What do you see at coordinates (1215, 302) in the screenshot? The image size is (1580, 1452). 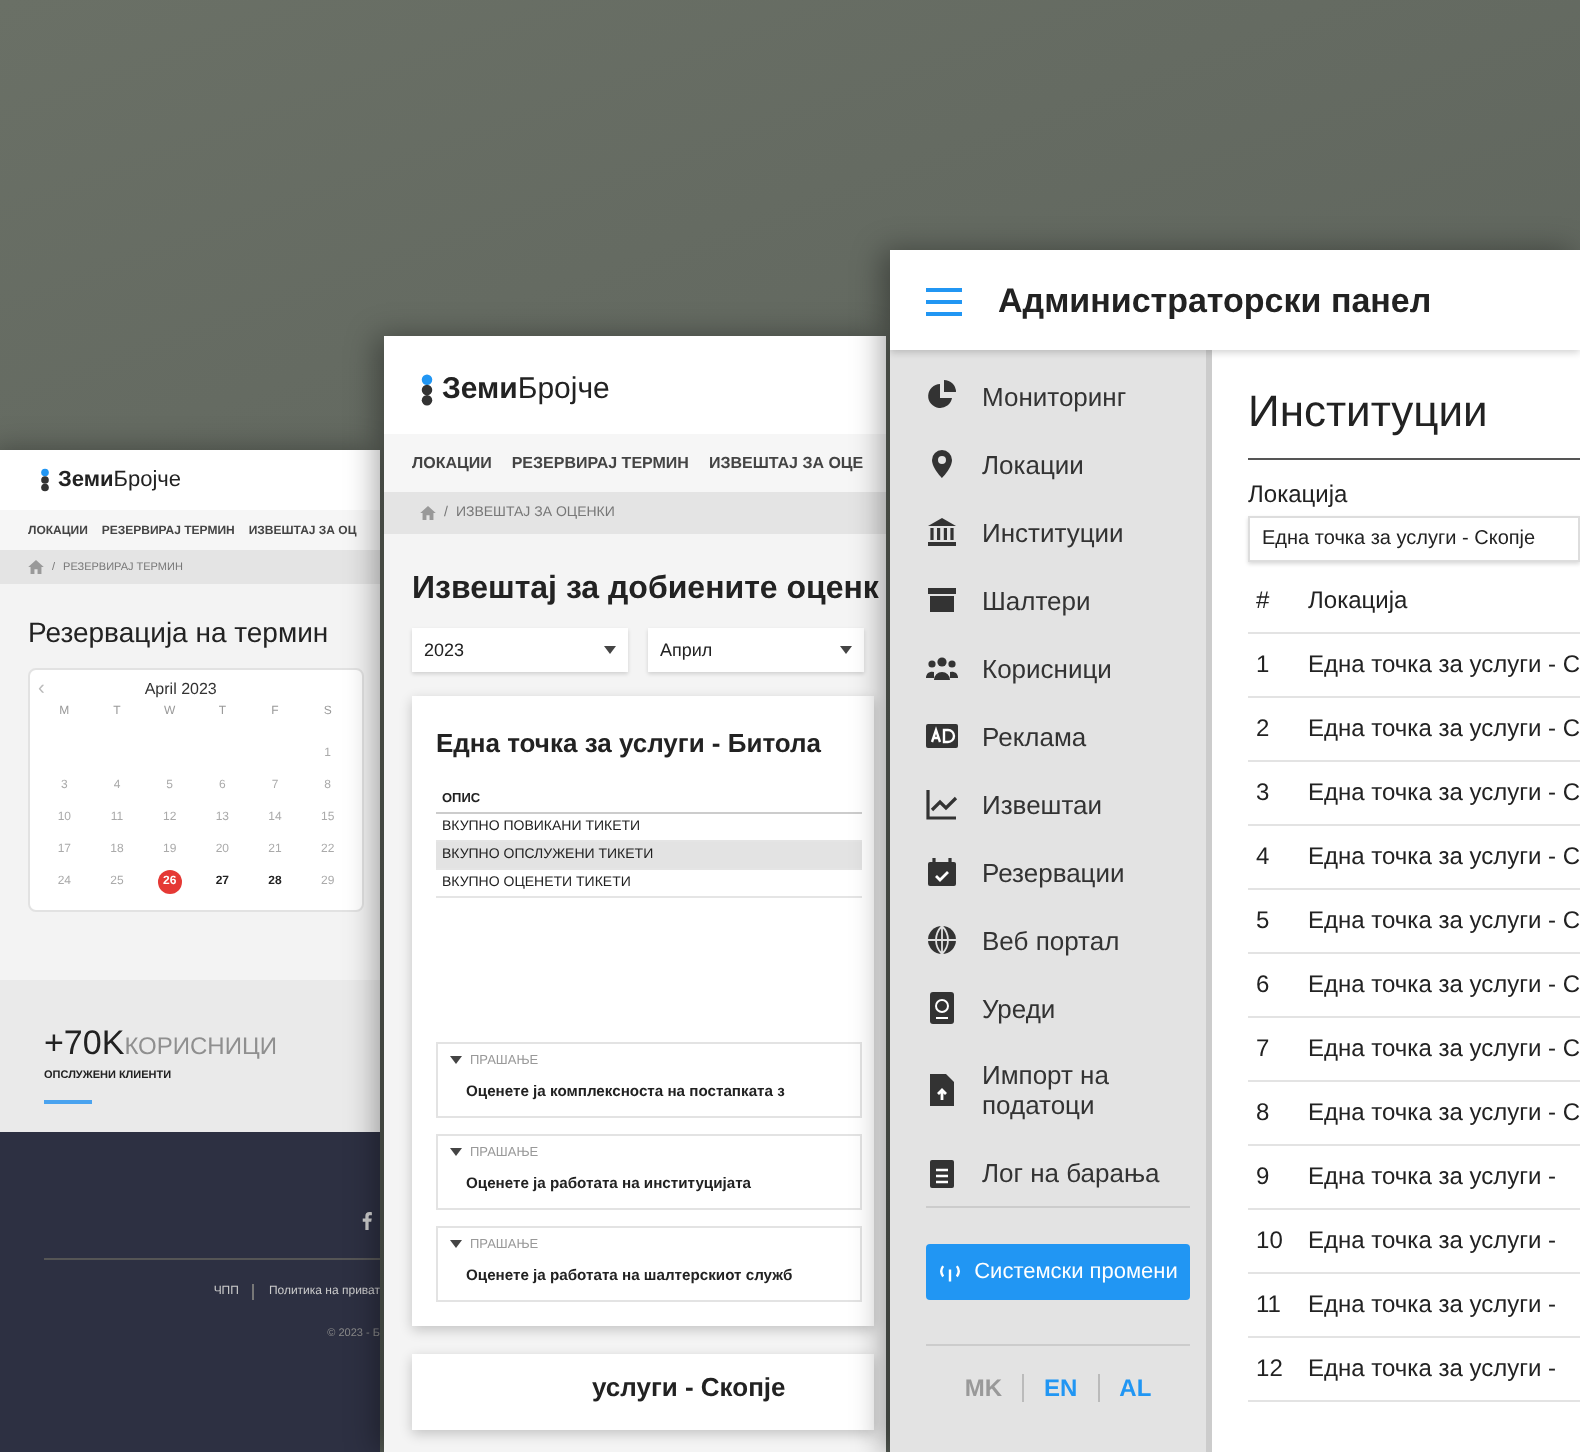 I see `panel-title: Администраторски панел` at bounding box center [1215, 302].